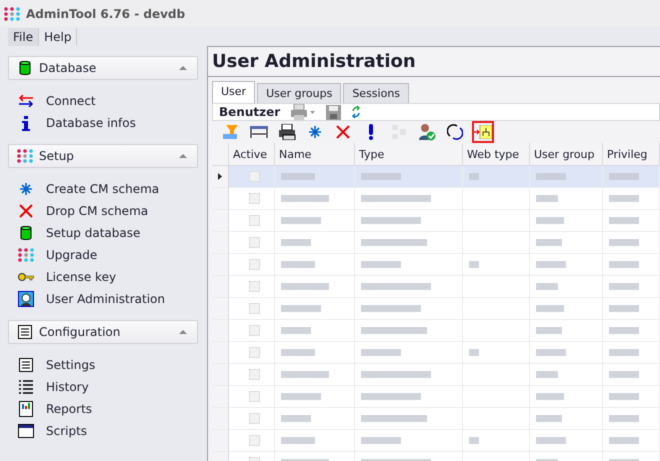  I want to click on column-header: Active, so click(252, 154).